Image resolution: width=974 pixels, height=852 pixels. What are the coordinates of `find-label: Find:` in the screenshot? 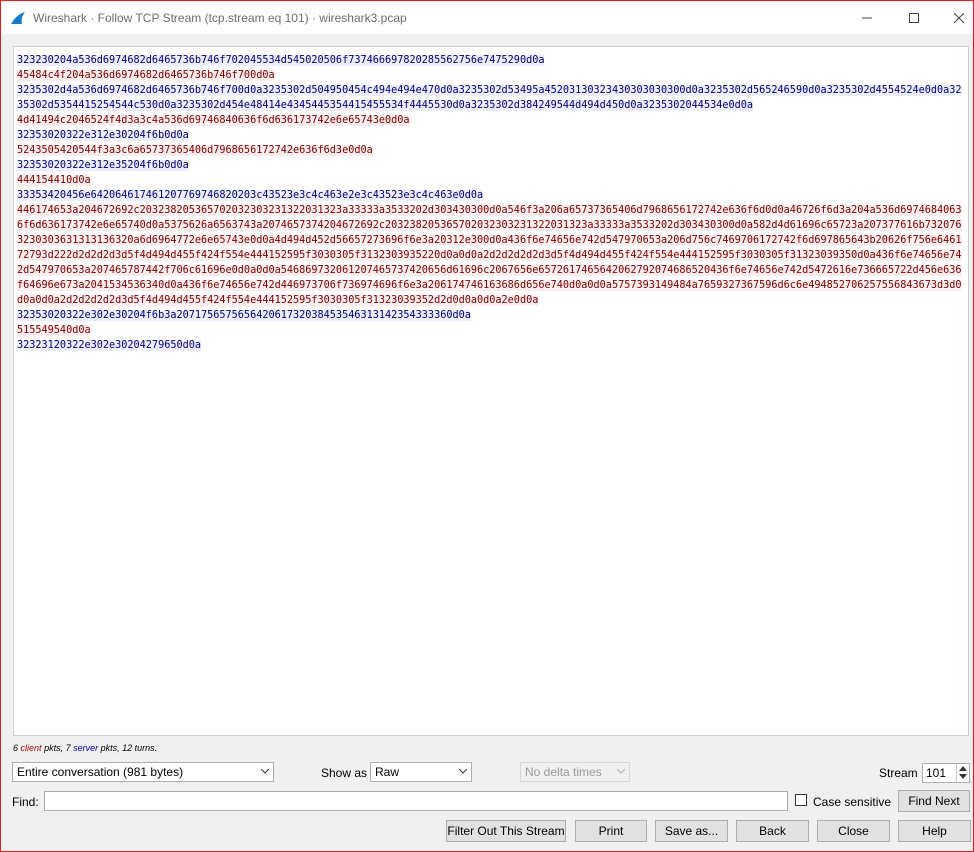 It's located at (25, 802).